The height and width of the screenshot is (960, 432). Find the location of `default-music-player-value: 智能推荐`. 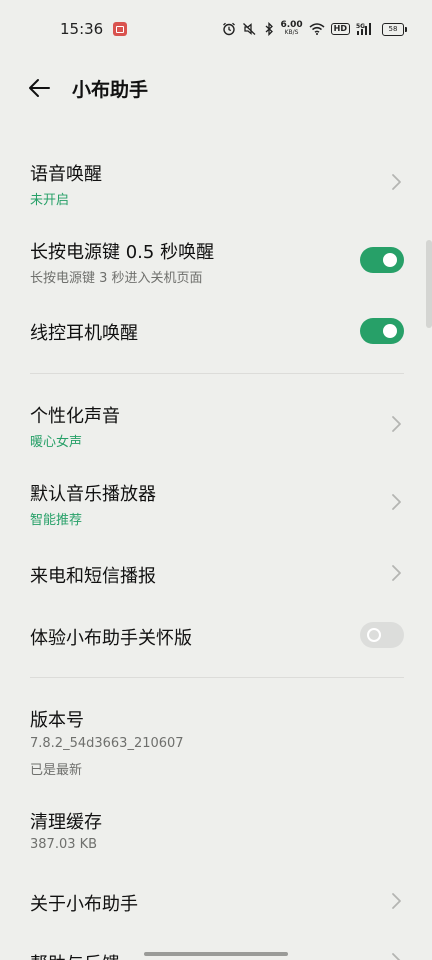

default-music-player-value: 智能推荐 is located at coordinates (56, 520).